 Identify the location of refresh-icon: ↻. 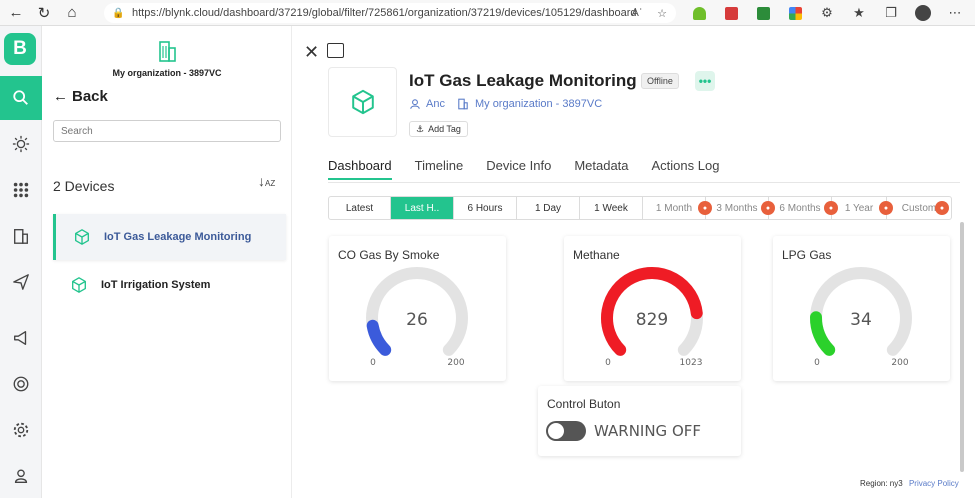
(44, 13).